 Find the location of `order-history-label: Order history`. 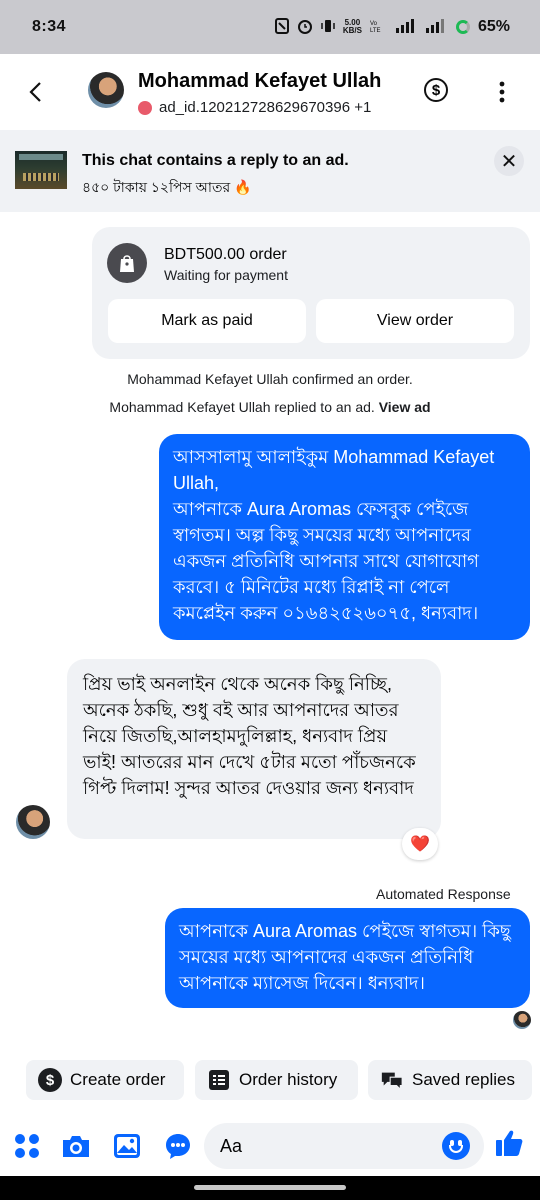

order-history-label: Order history is located at coordinates (288, 1079).